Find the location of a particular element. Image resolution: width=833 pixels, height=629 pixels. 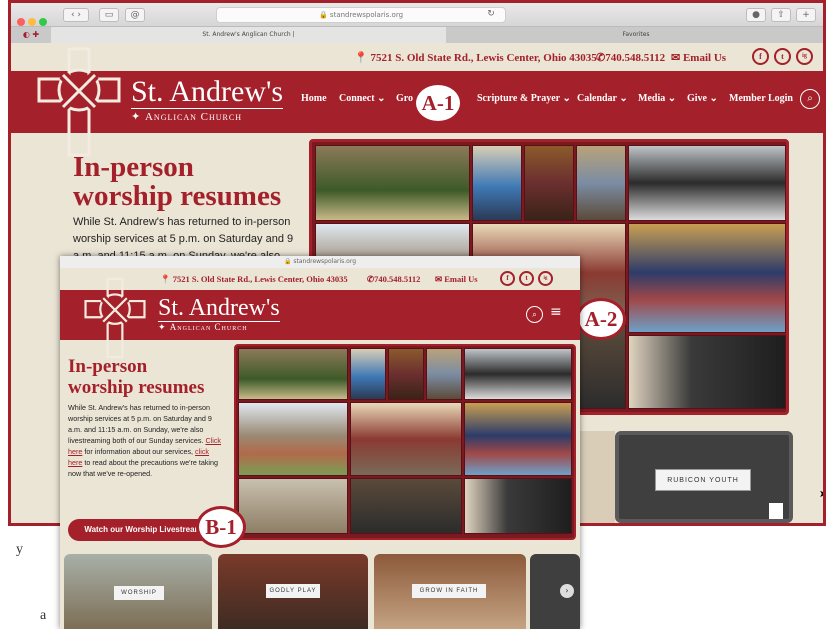

nav-give: Give ⌄ is located at coordinates (702, 98).